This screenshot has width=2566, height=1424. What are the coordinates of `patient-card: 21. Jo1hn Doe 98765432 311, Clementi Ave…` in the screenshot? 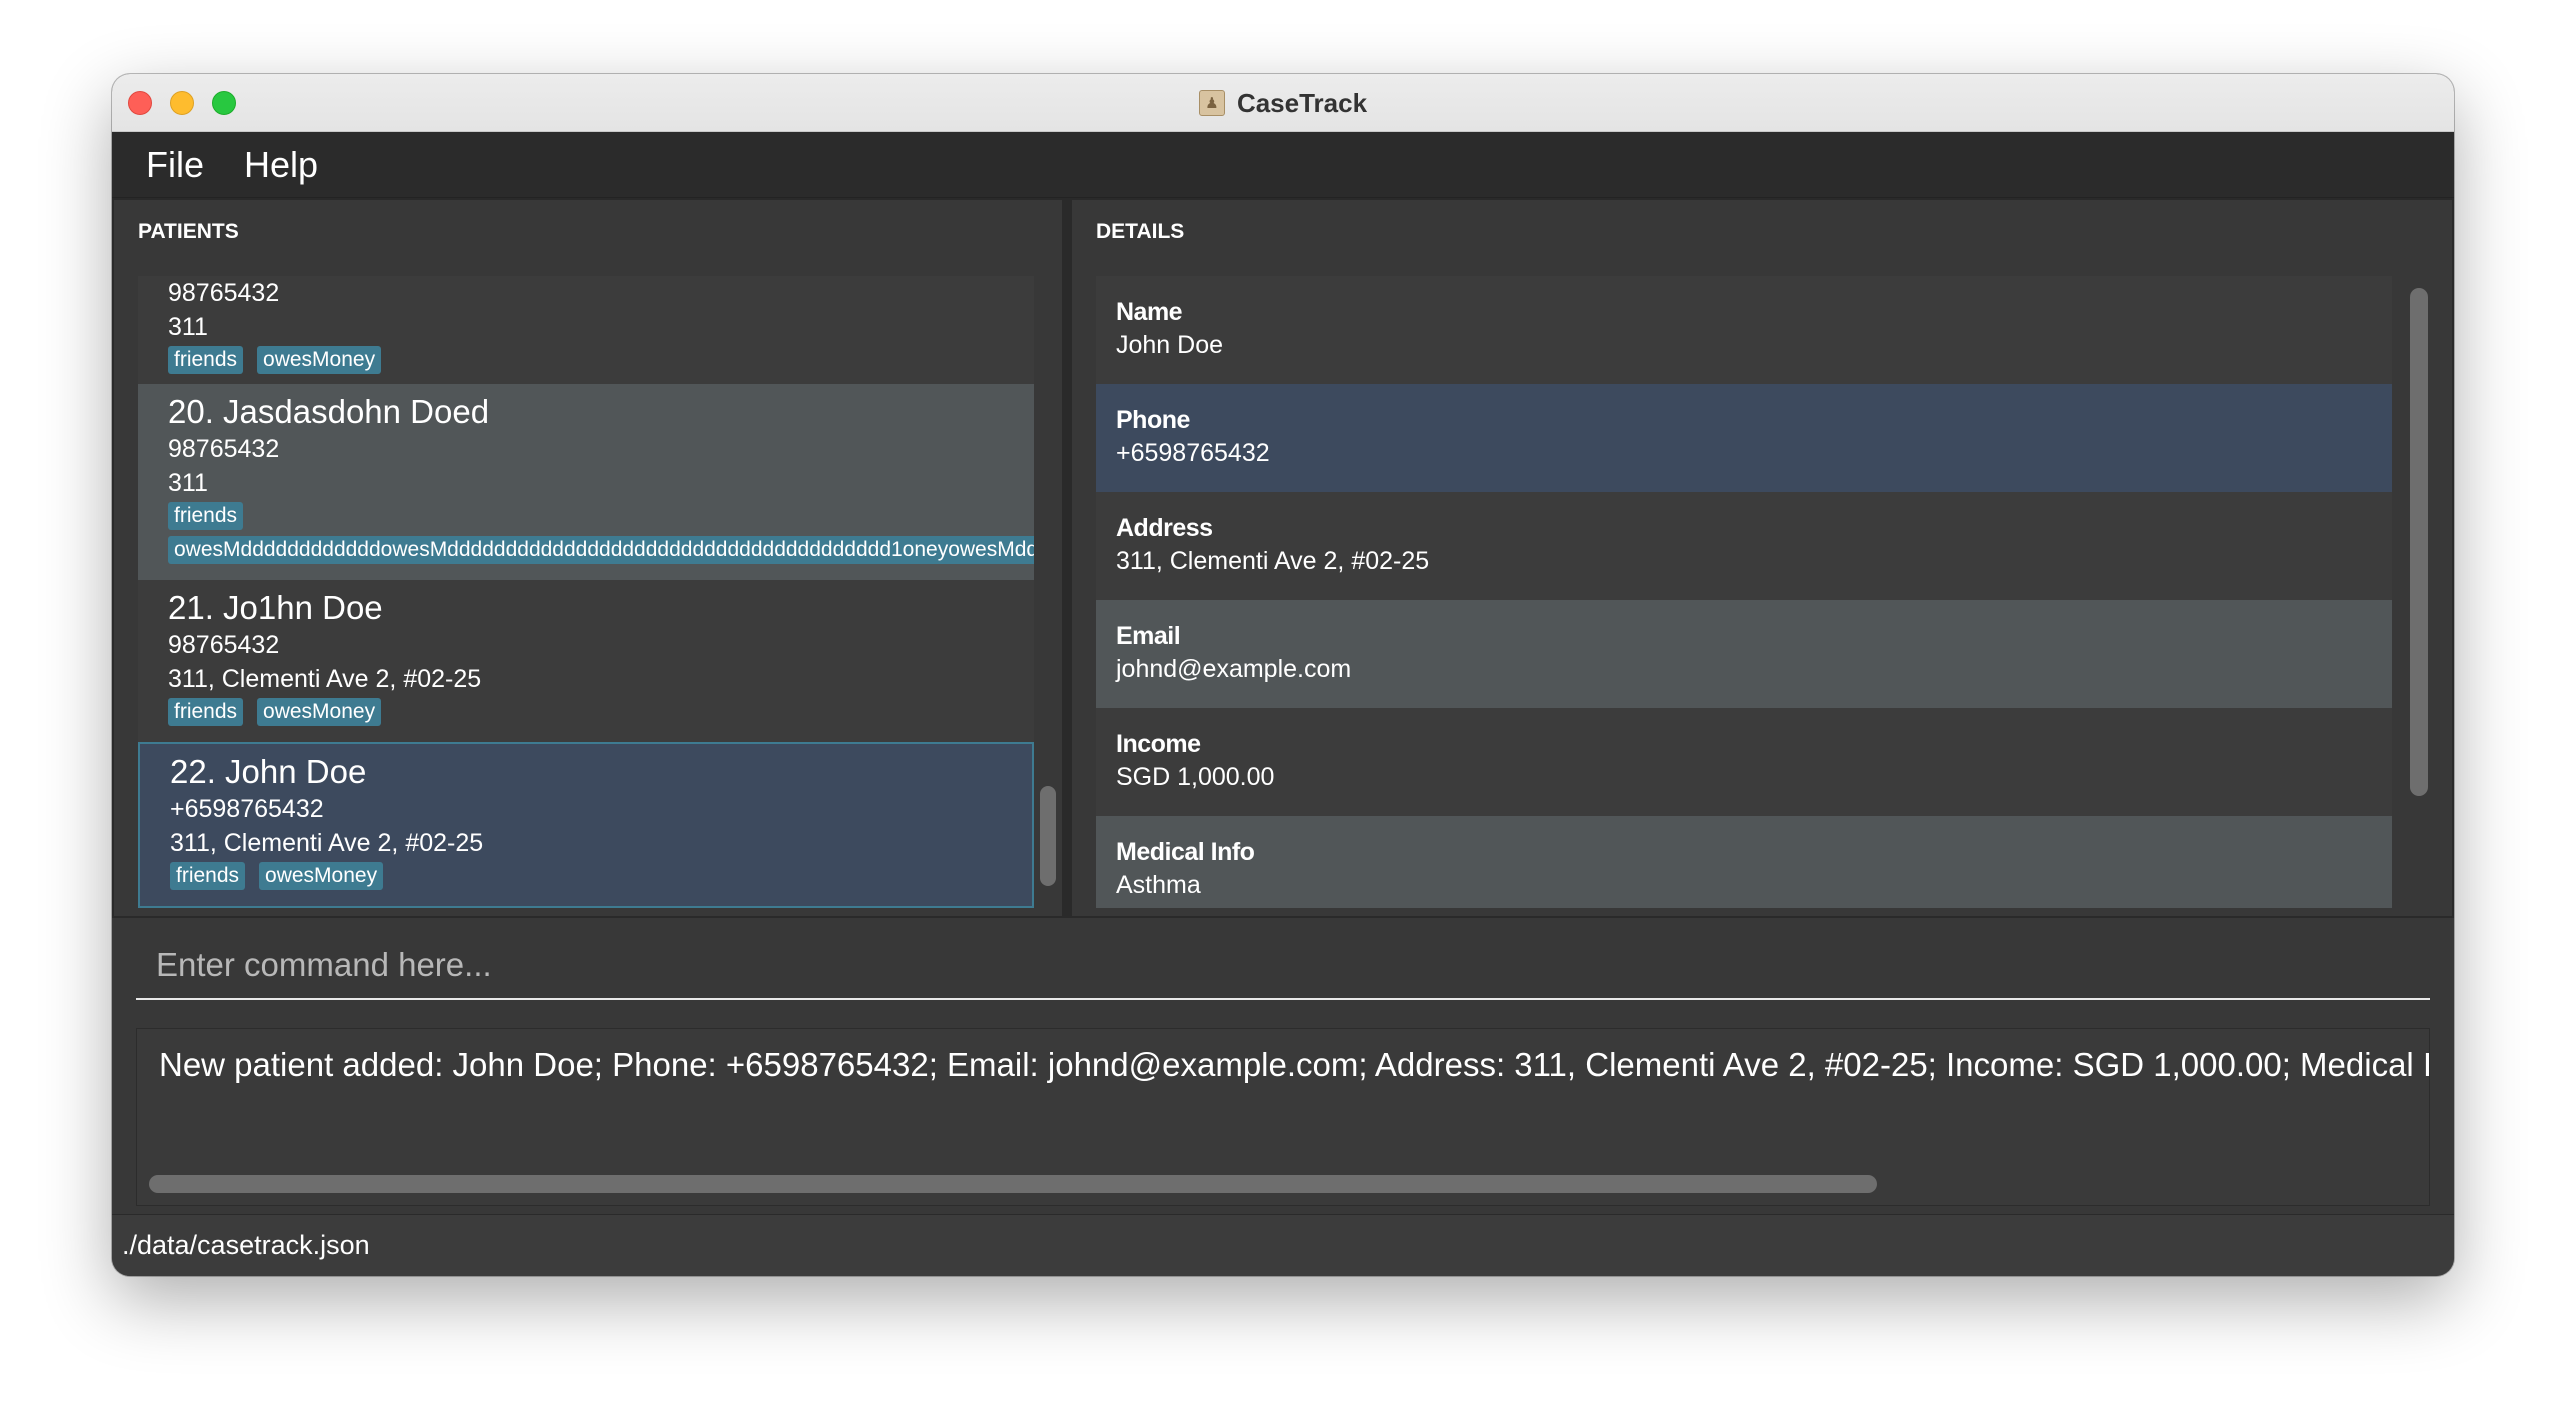 It's located at (586, 661).